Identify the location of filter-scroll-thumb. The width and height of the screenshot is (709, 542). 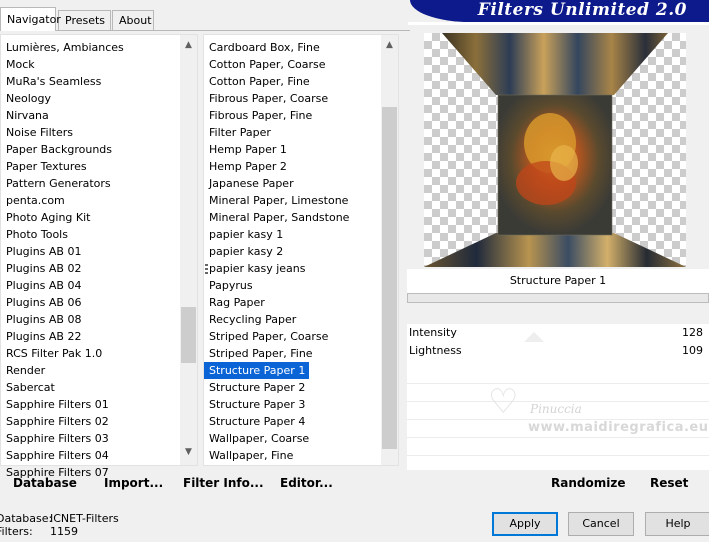
(389, 278).